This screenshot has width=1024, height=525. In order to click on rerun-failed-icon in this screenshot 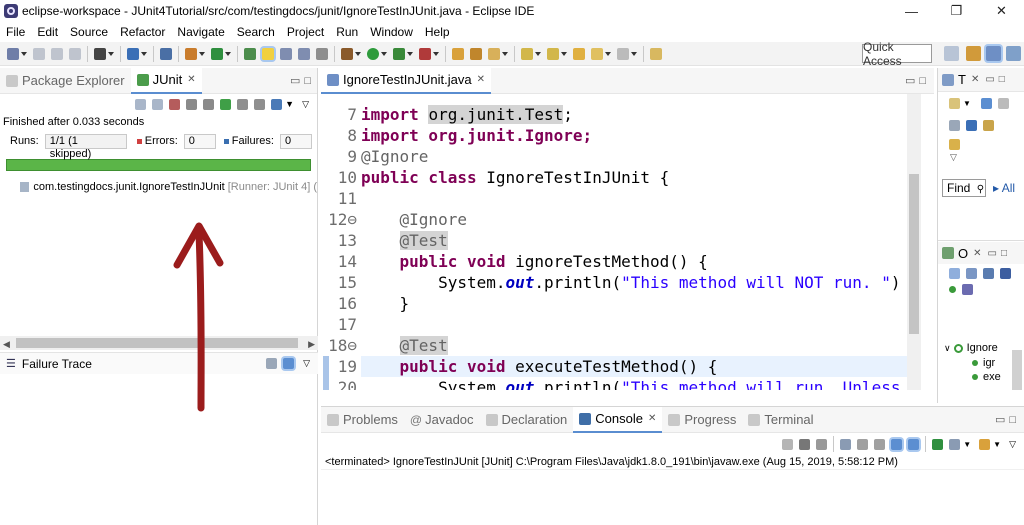, I will do `click(243, 104)`.